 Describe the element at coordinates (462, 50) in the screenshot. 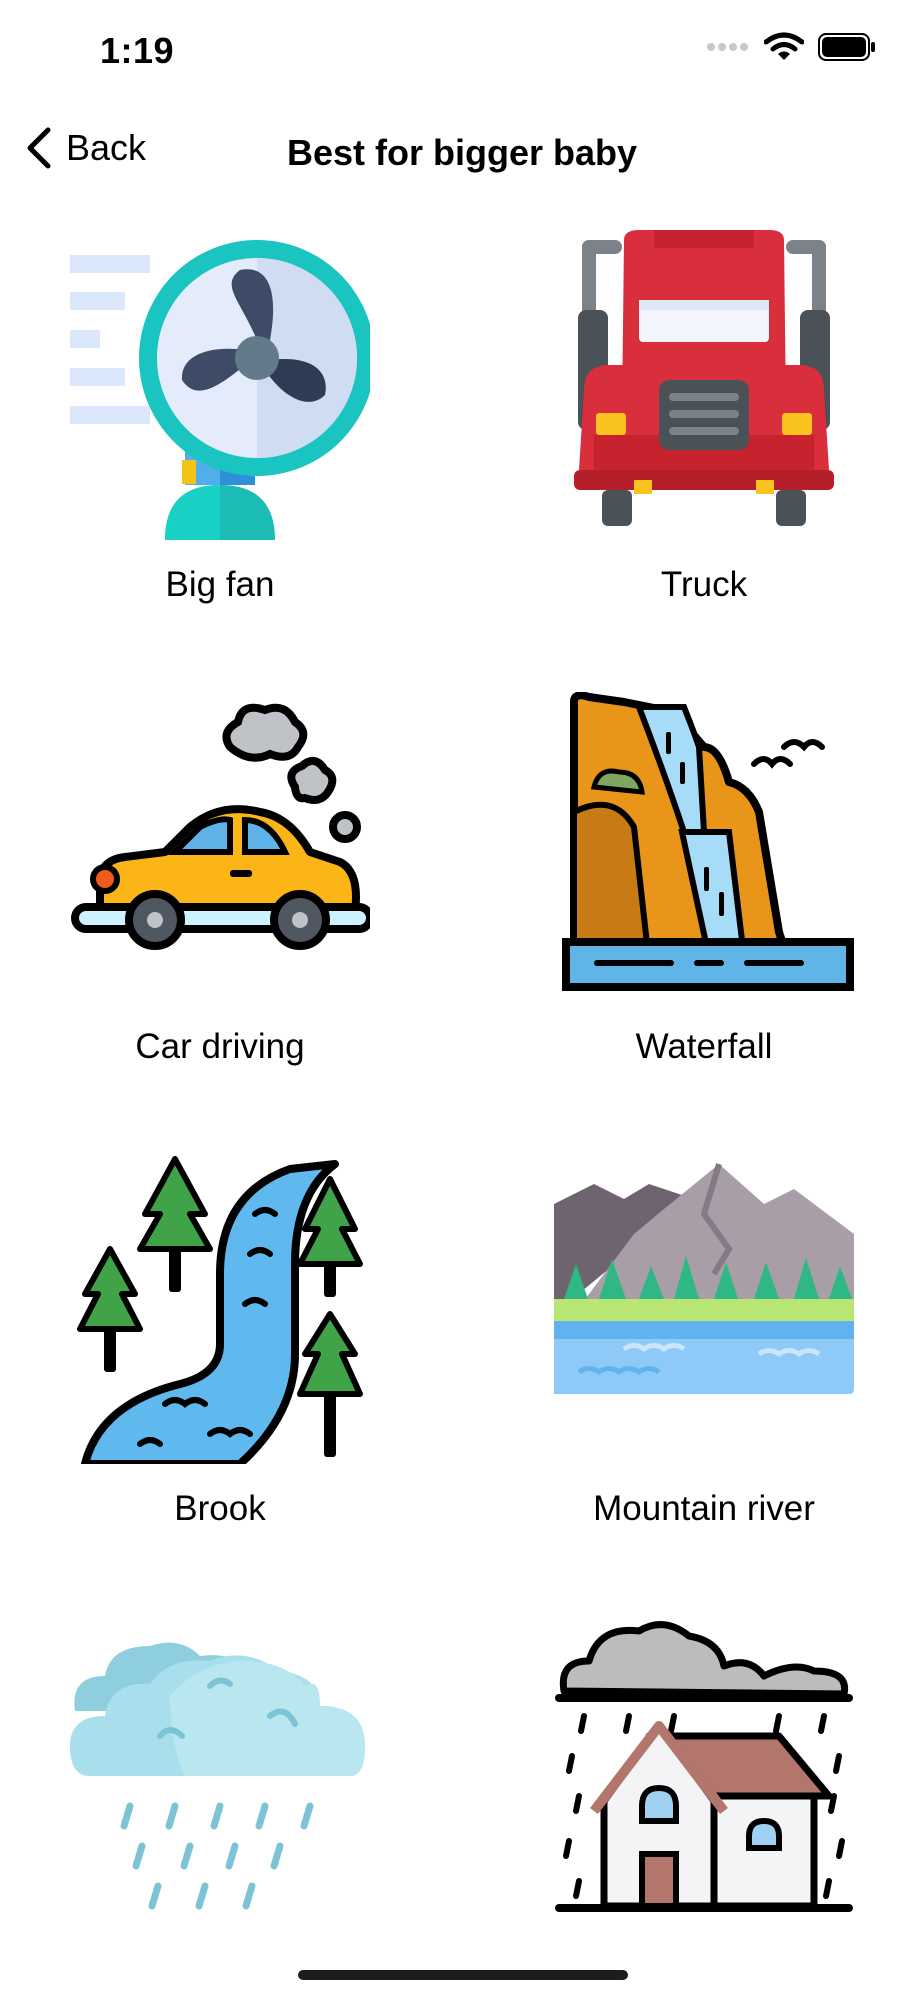

I see `status-bar: 1:19` at that location.